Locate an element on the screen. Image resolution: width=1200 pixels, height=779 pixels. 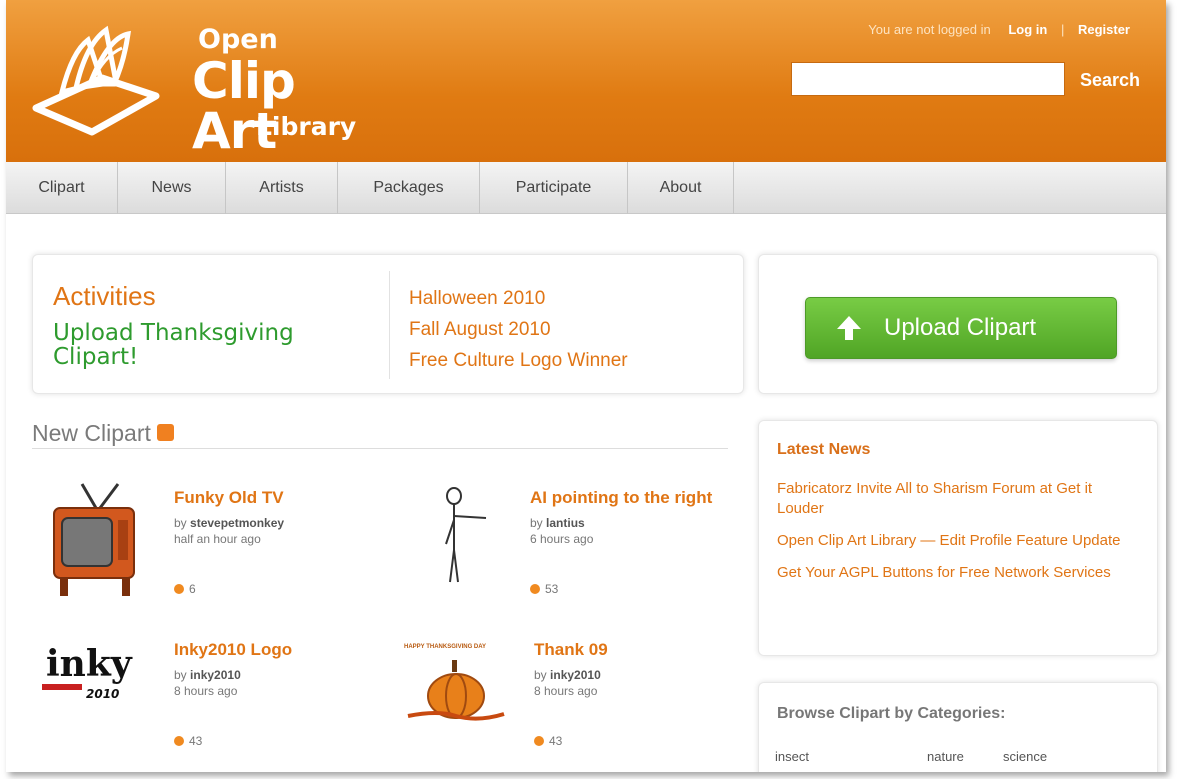
new-clipart-title: New Clipart is located at coordinates (91, 433).